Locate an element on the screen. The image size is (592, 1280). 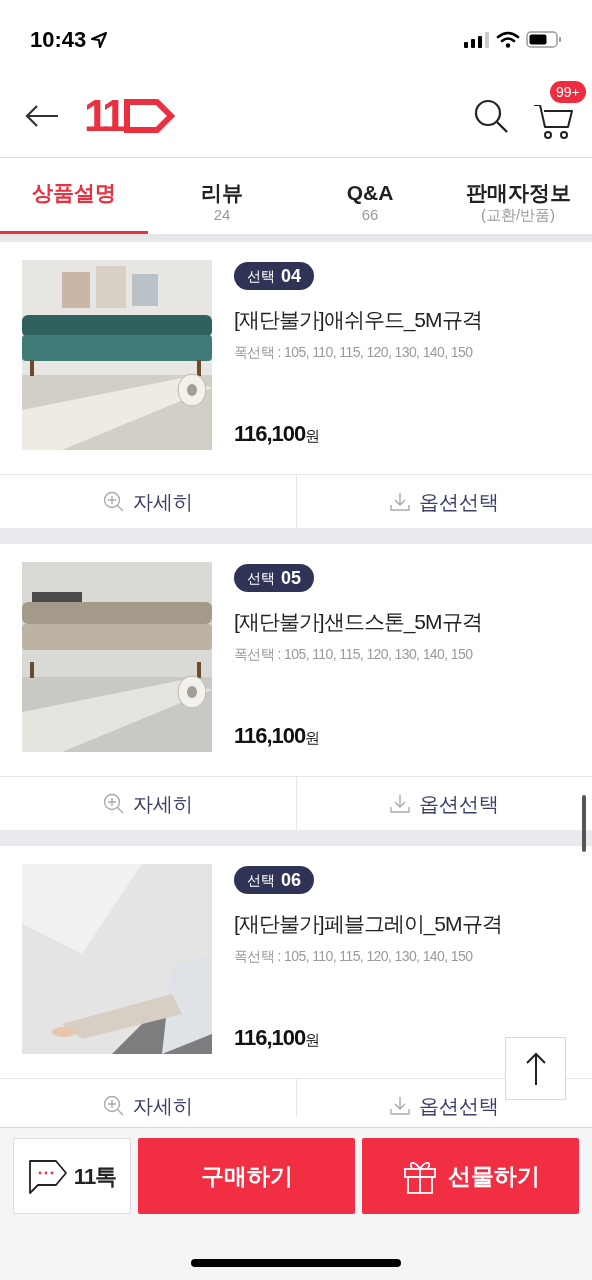
chat-button: 11톡 is located at coordinates (72, 1176).